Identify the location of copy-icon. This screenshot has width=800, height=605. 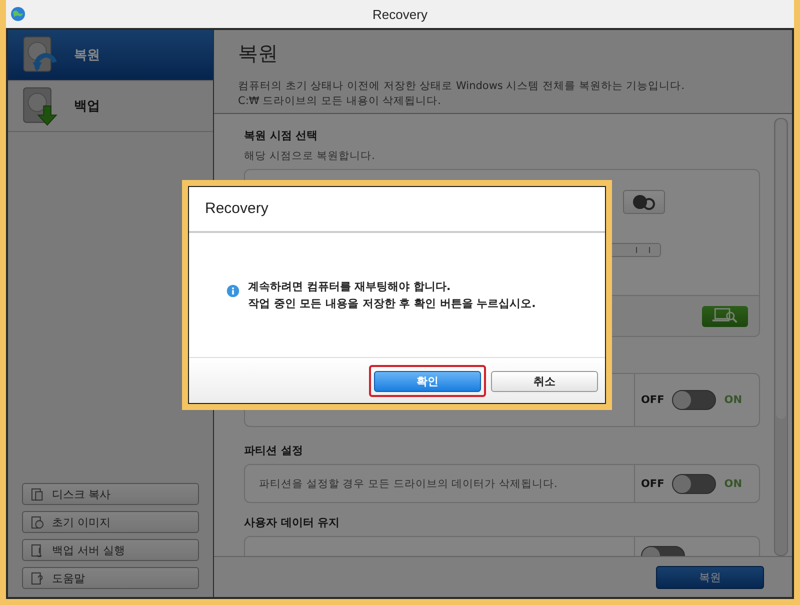
(37, 494).